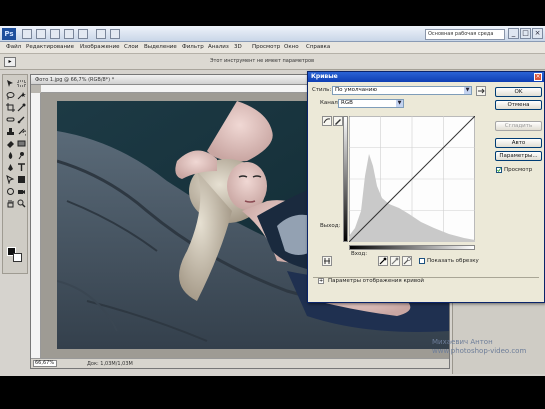  I want to click on lasso-icon, so click(10, 95).